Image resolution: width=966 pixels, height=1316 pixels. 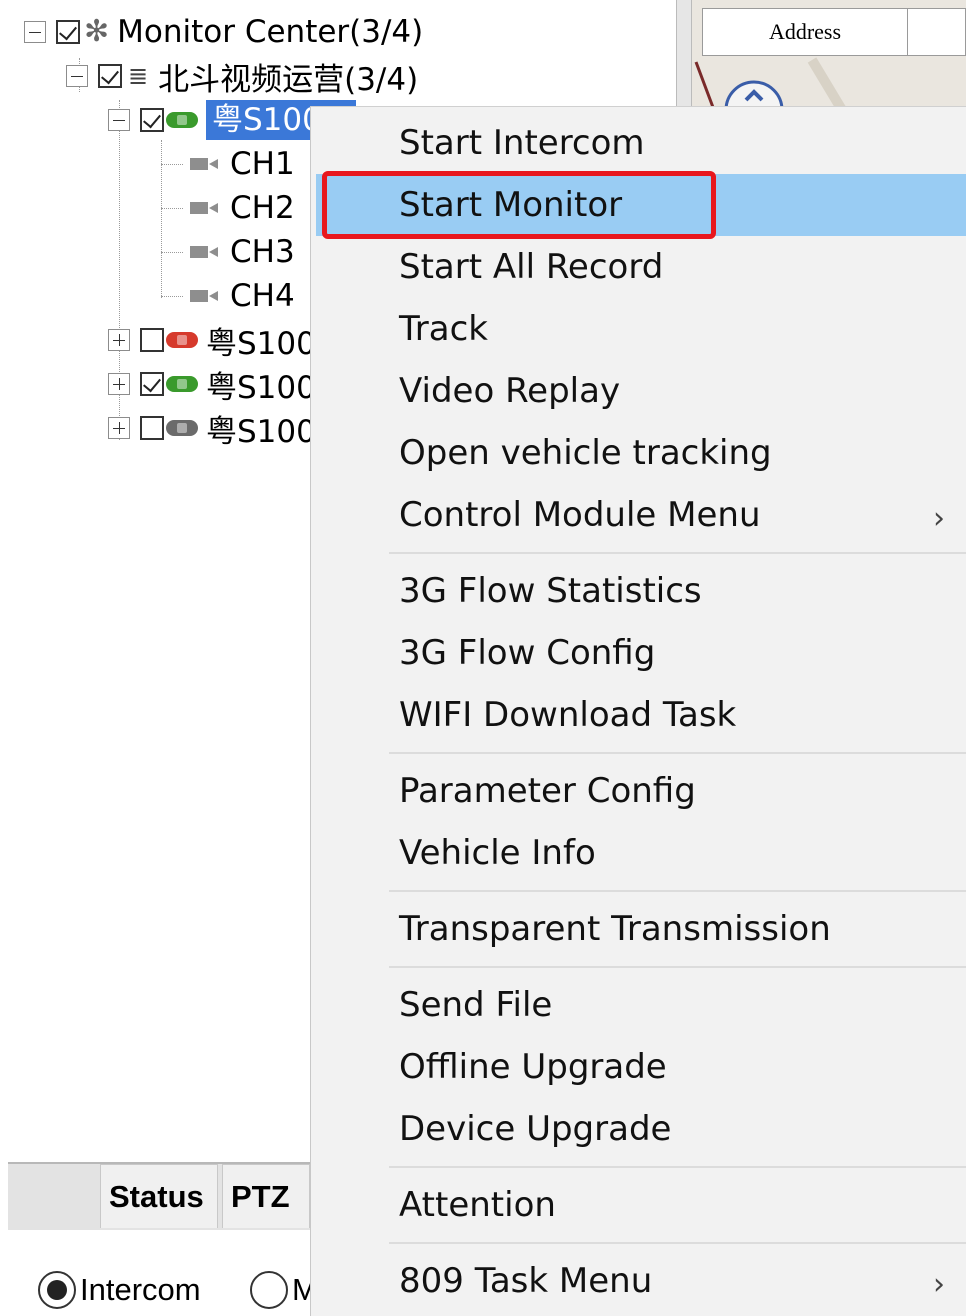 I want to click on menu-item-control-module-menu: Control Module Menu ›, so click(x=641, y=515).